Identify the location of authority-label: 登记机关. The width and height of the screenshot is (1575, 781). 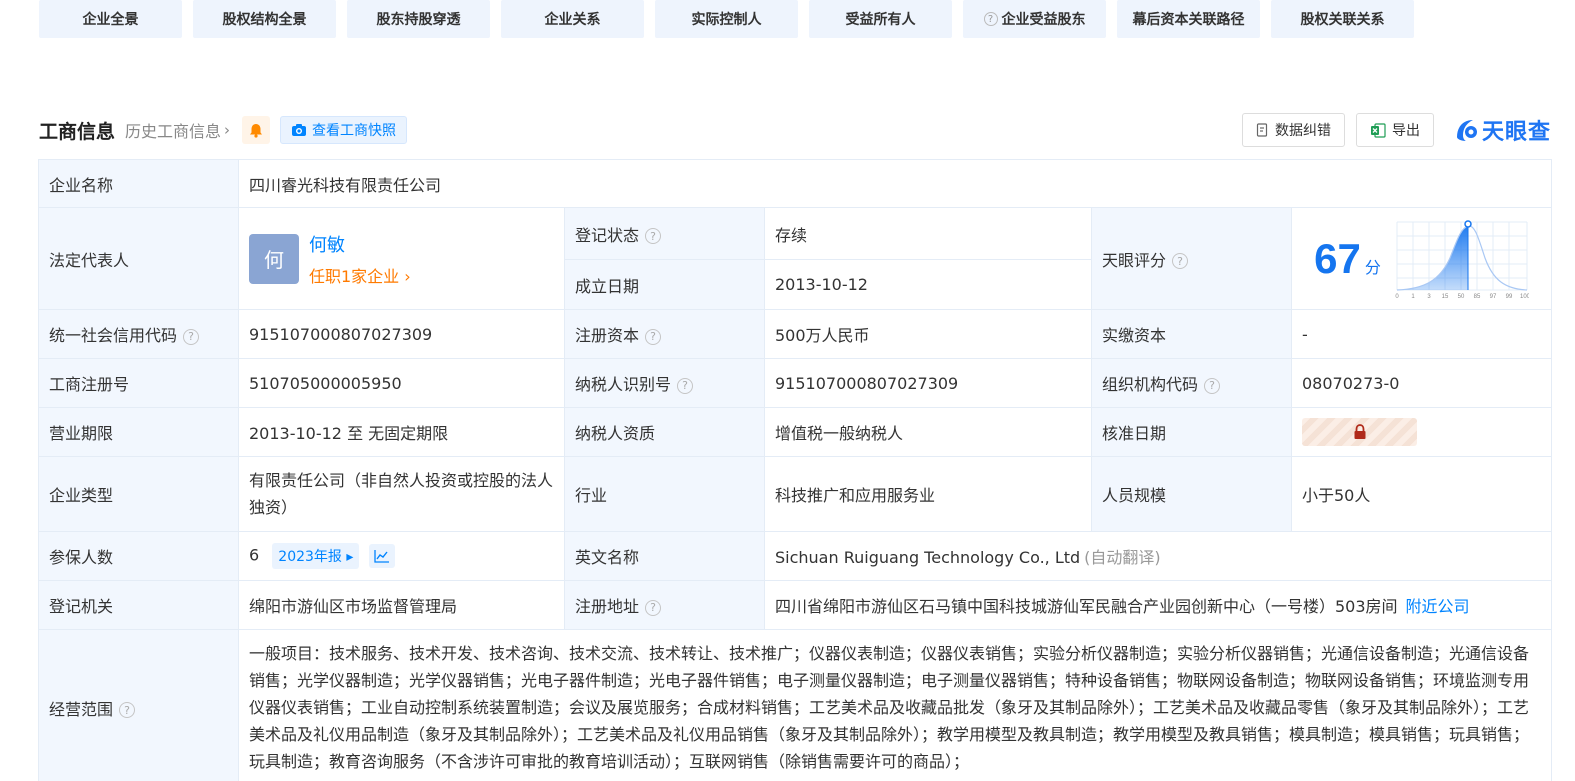
(138, 605).